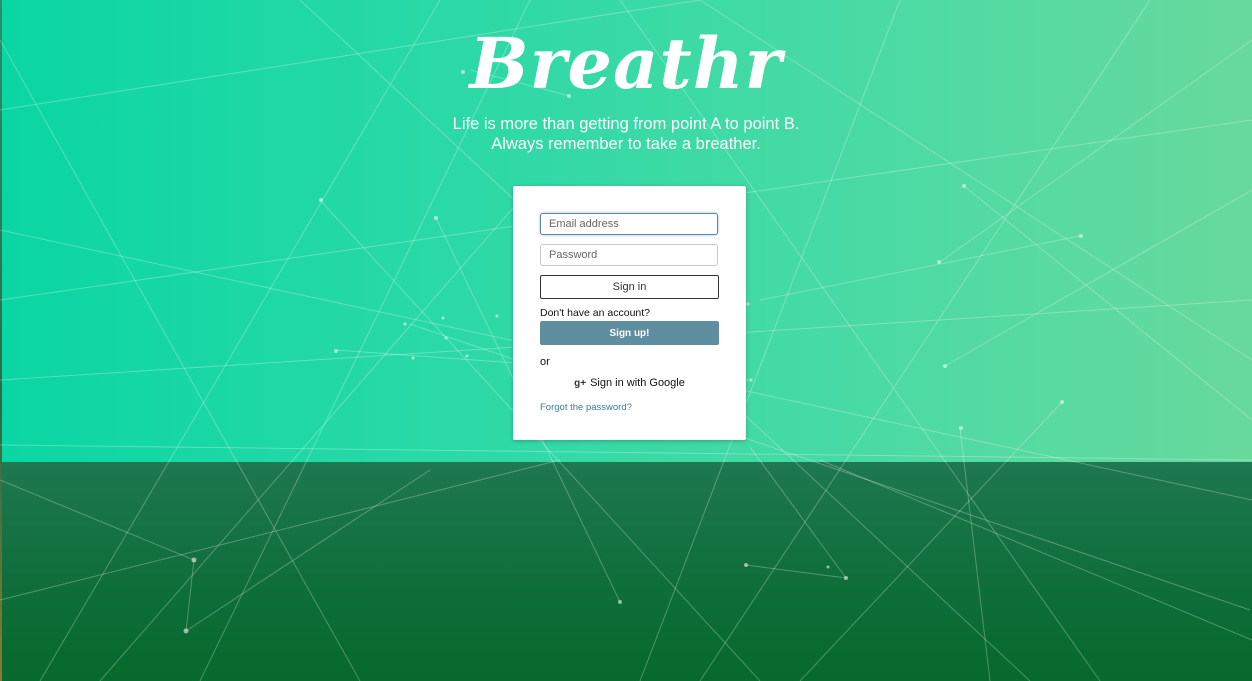 The image size is (1252, 681). I want to click on or-separator: or, so click(545, 362).